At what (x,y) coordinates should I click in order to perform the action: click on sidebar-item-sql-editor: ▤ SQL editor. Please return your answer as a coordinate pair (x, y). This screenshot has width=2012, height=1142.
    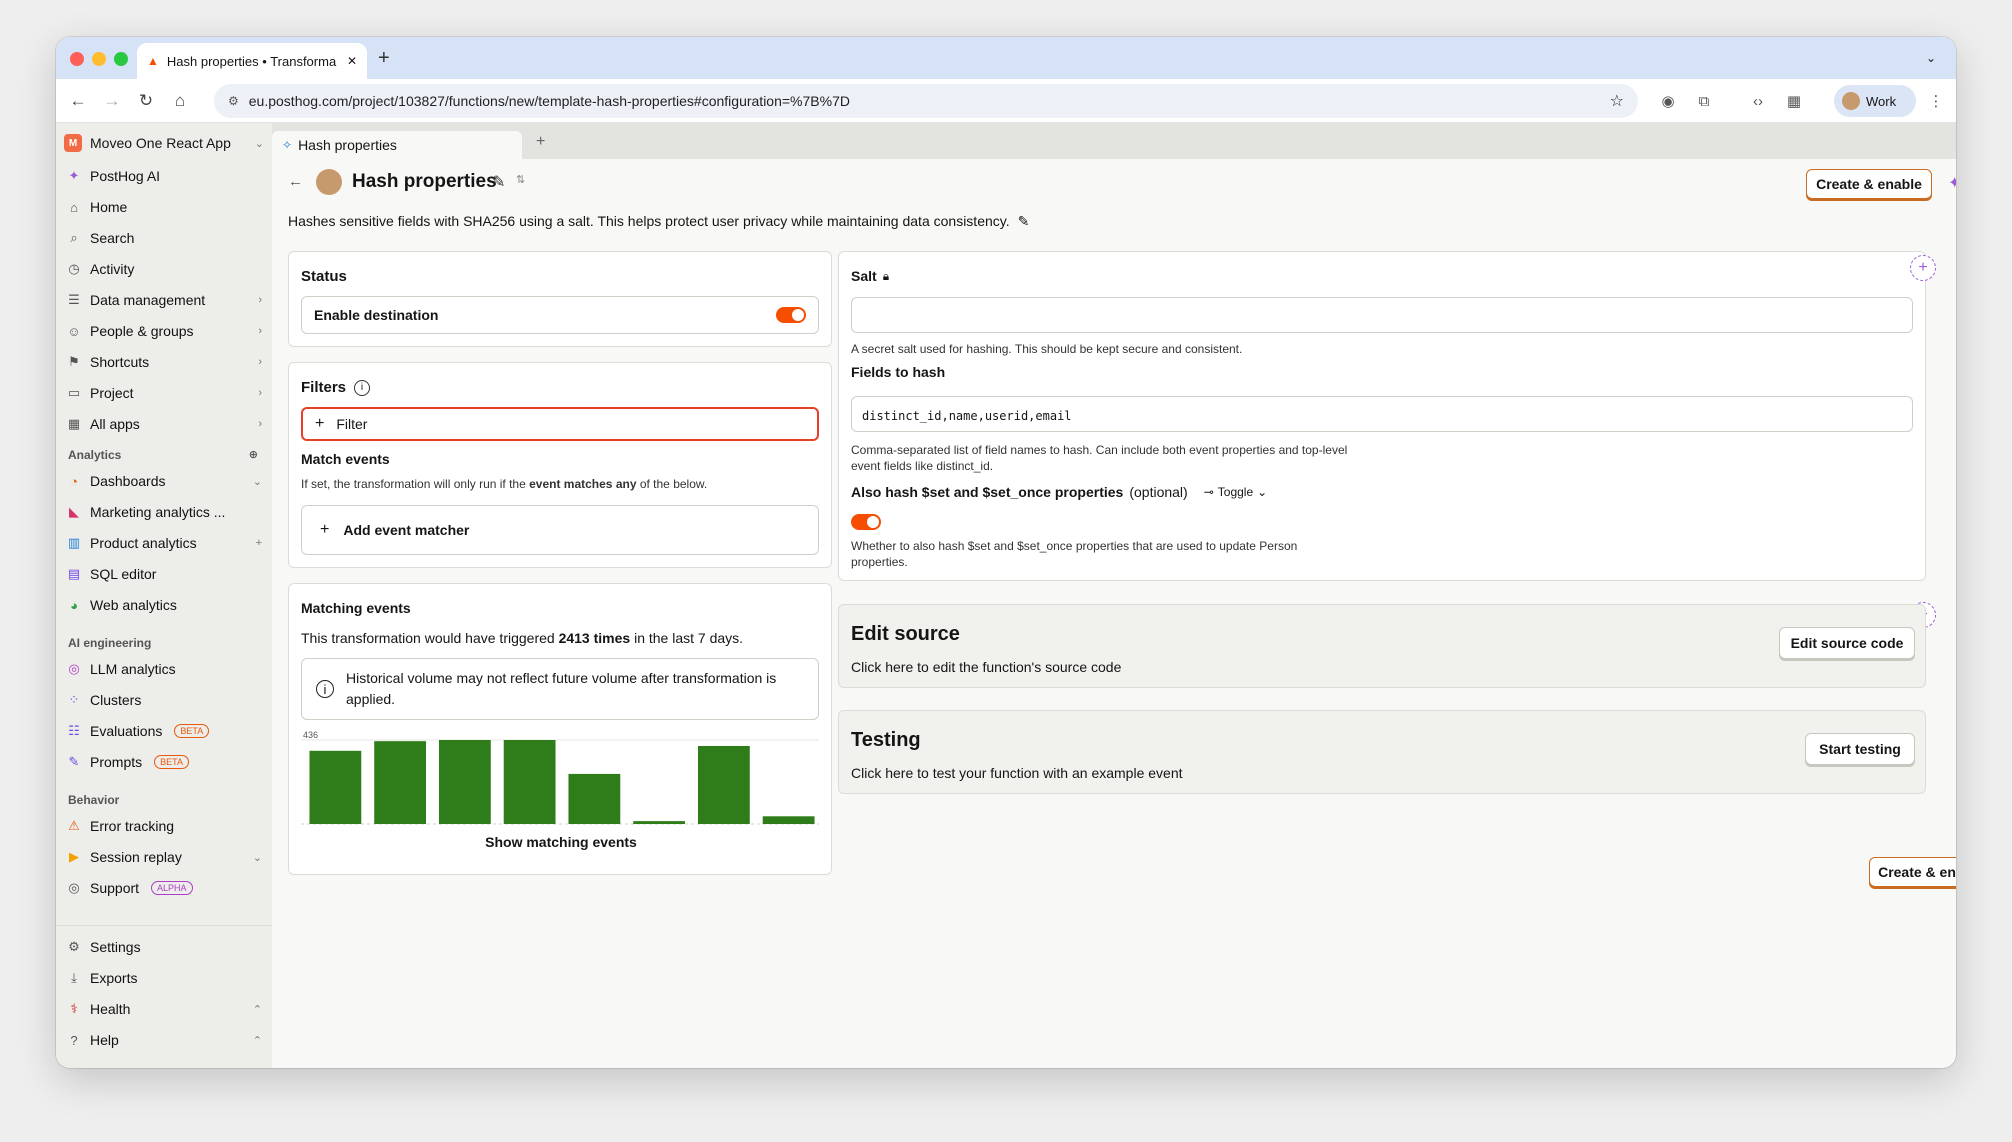
    Looking at the image, I should click on (164, 574).